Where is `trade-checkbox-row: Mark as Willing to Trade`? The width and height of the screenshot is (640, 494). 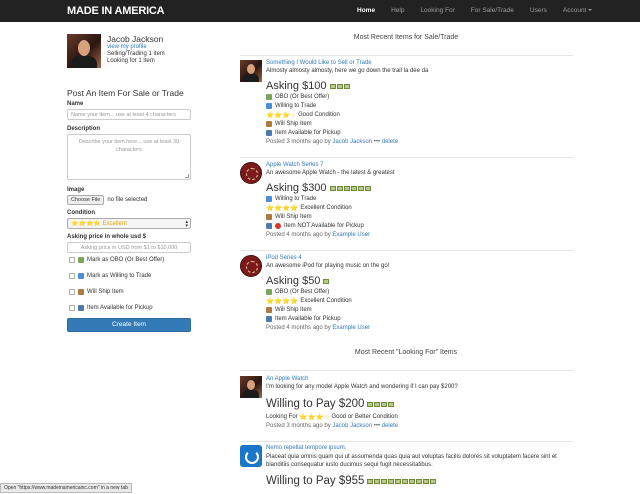 trade-checkbox-row: Mark as Willing to Trade is located at coordinates (129, 276).